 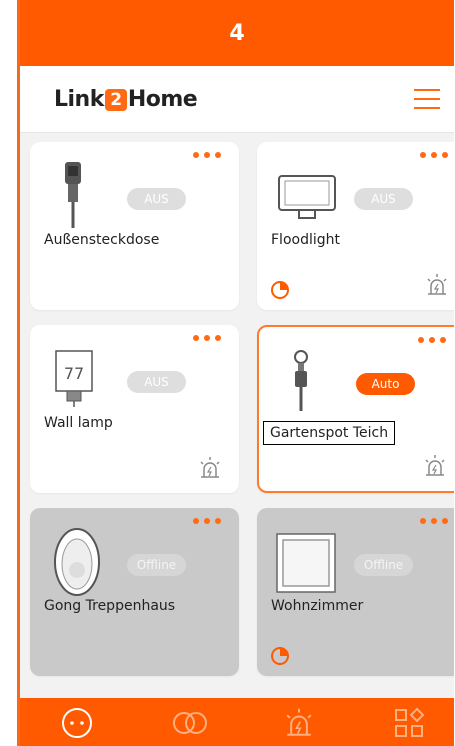 I want to click on device-card-wall-lamp: 77 AUS Wall lamp, so click(x=134, y=409).